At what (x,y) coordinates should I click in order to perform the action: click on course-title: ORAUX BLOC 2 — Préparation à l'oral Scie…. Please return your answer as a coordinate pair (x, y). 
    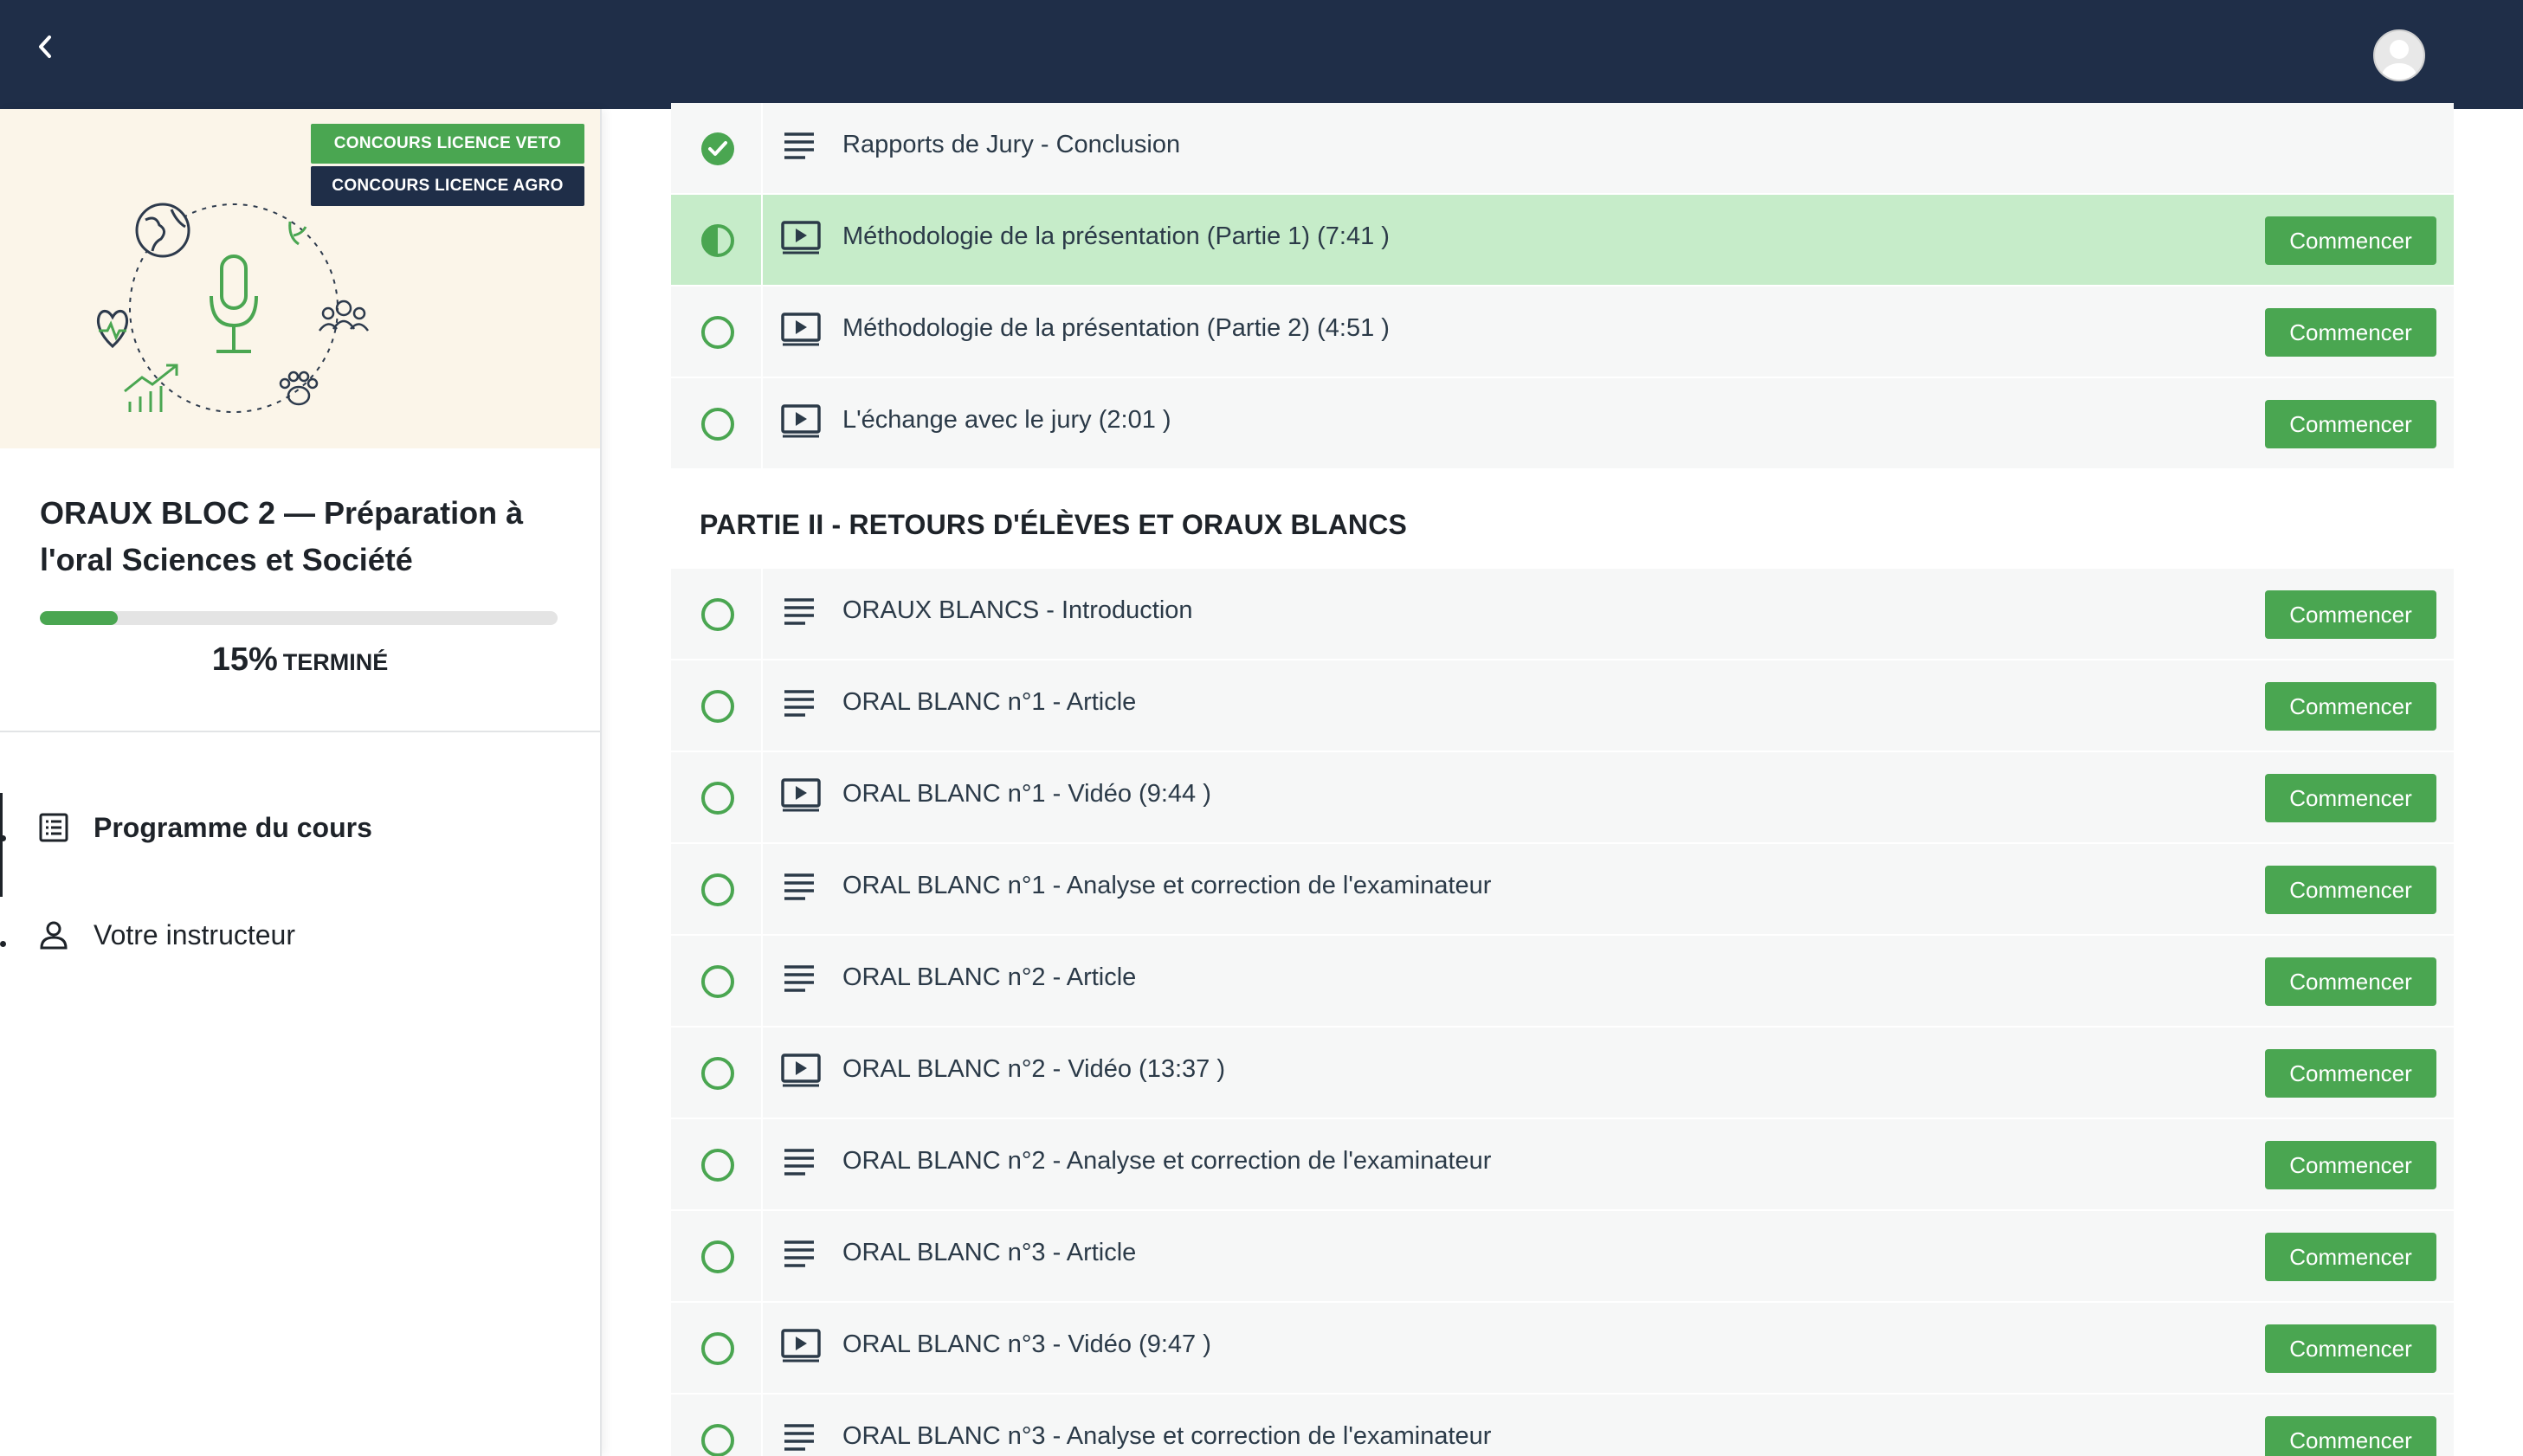
    Looking at the image, I should click on (282, 536).